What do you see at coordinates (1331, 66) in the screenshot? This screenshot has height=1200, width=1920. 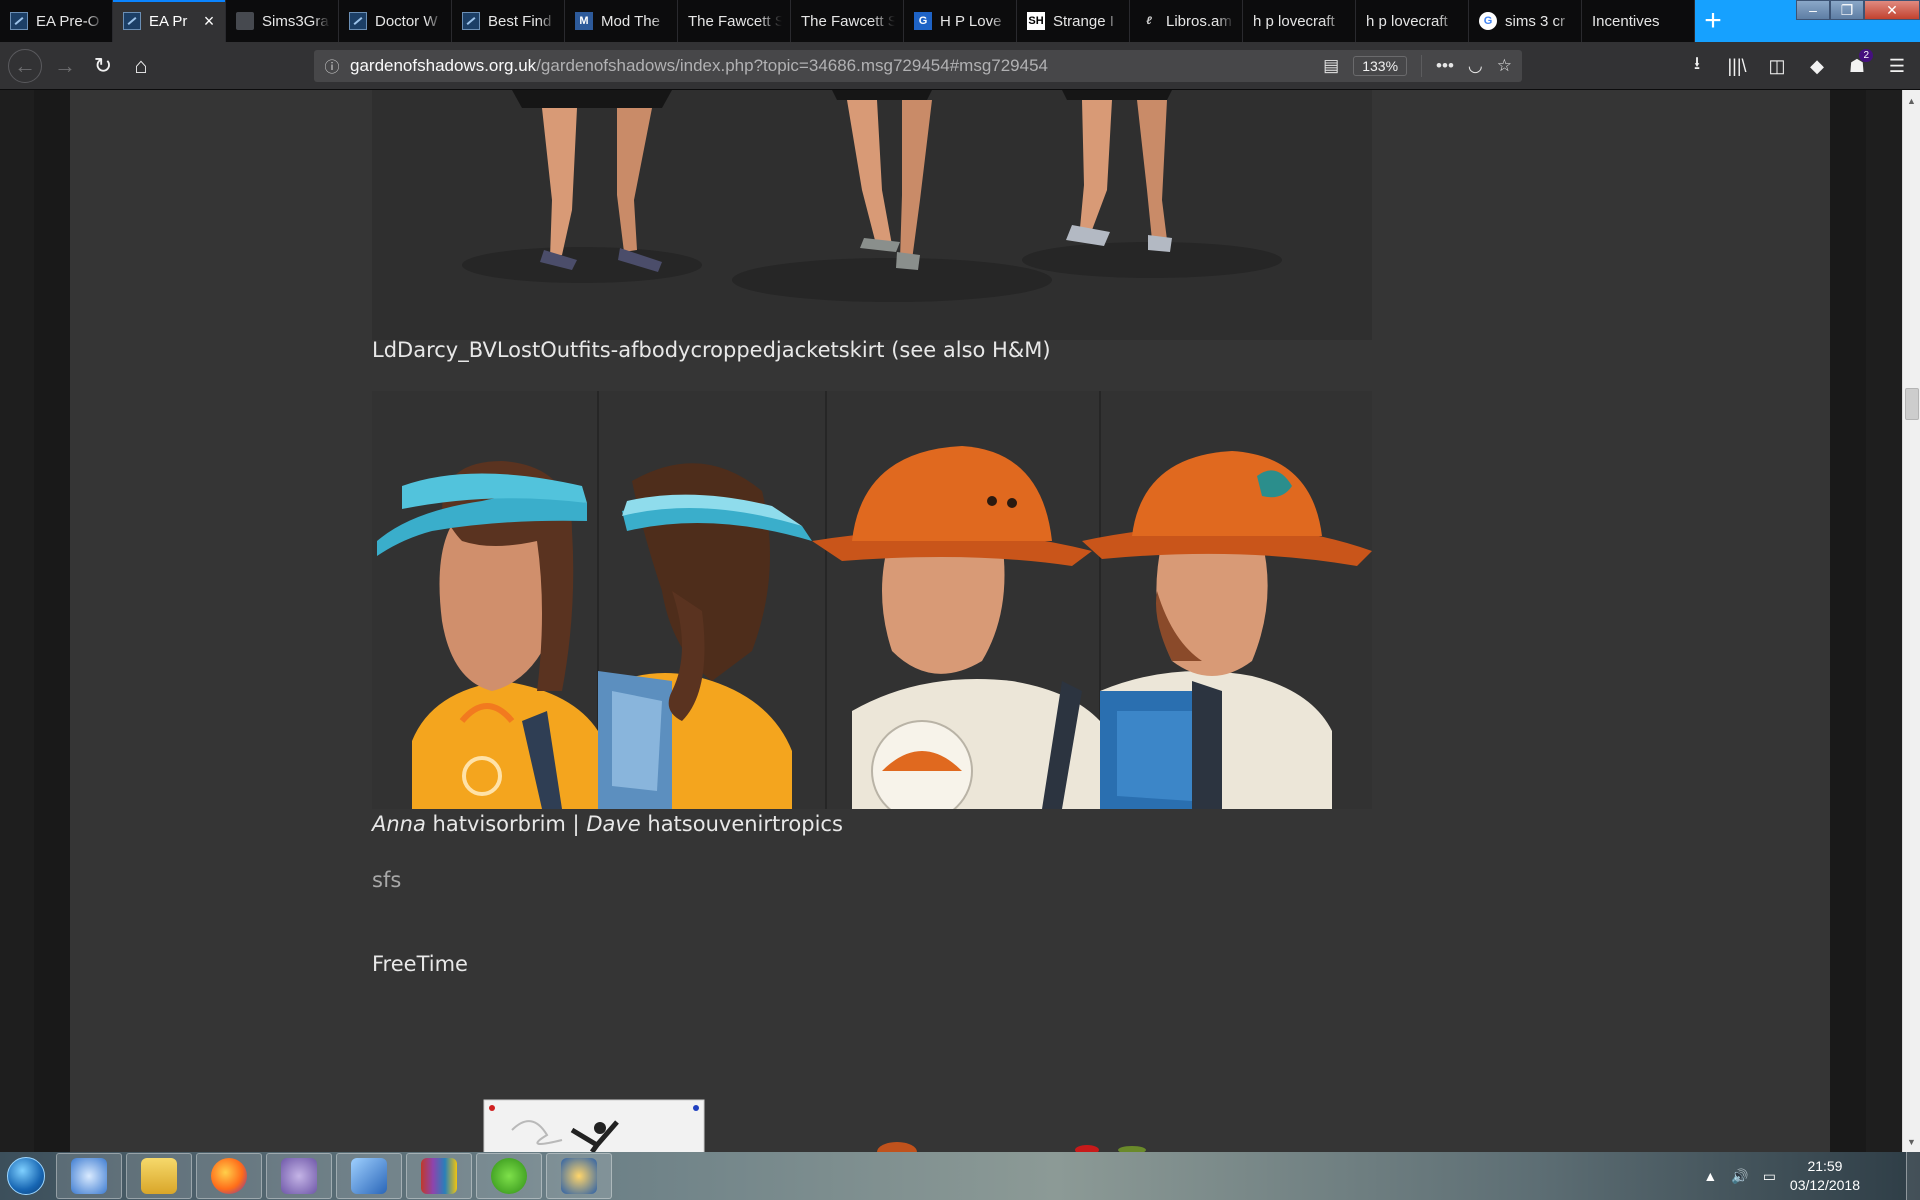 I see `reader-view-icon: ▤` at bounding box center [1331, 66].